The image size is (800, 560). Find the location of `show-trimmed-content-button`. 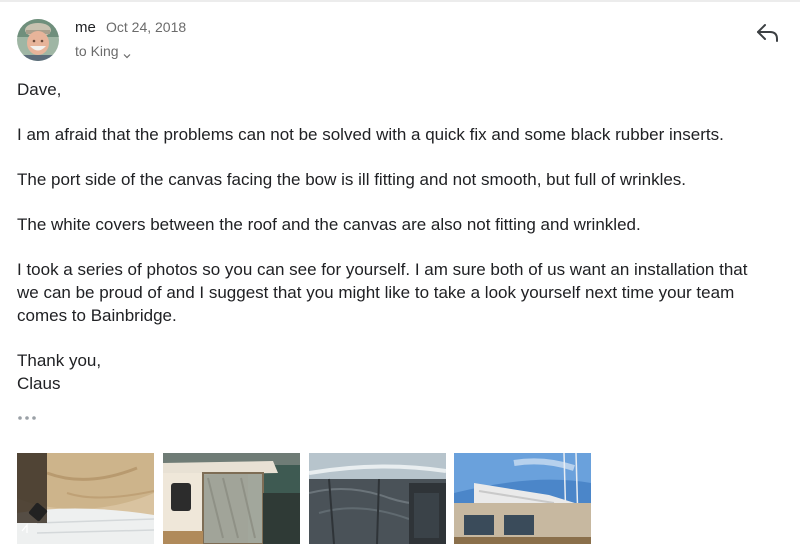

show-trimmed-content-button is located at coordinates (28, 417).